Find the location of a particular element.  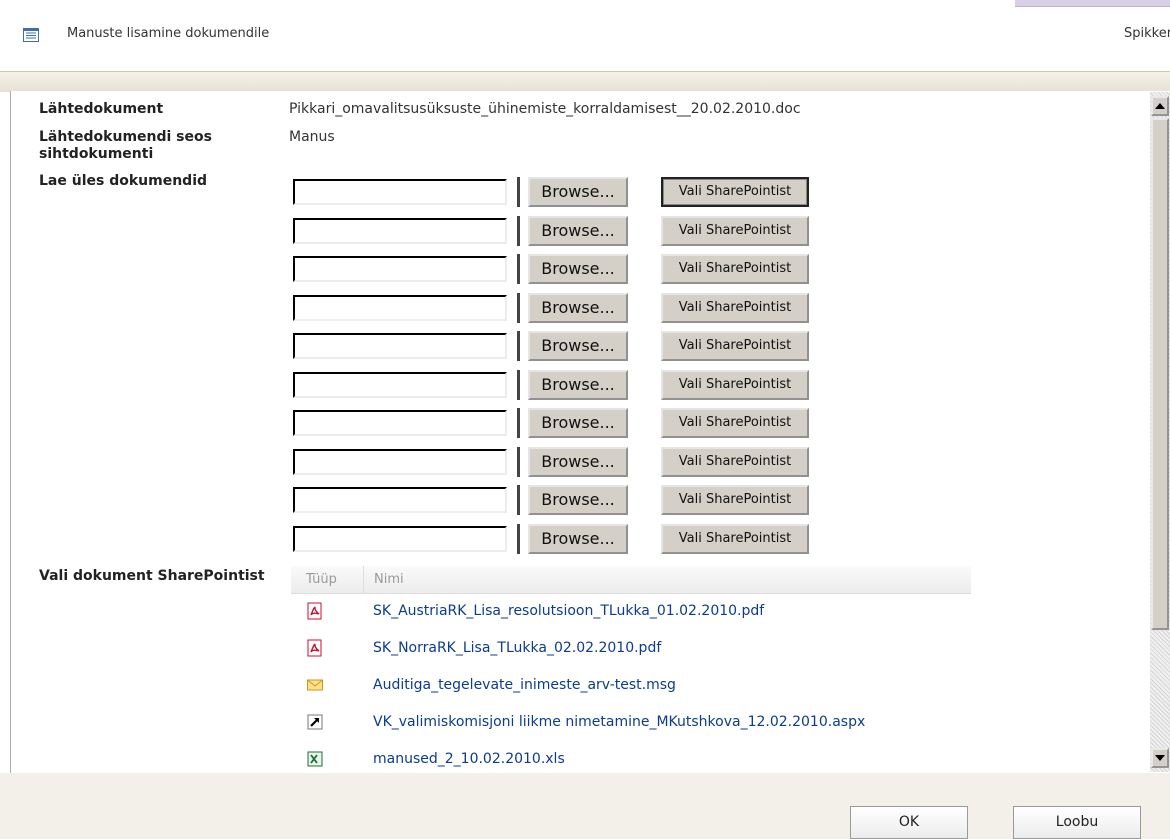

link-icon is located at coordinates (315, 722).